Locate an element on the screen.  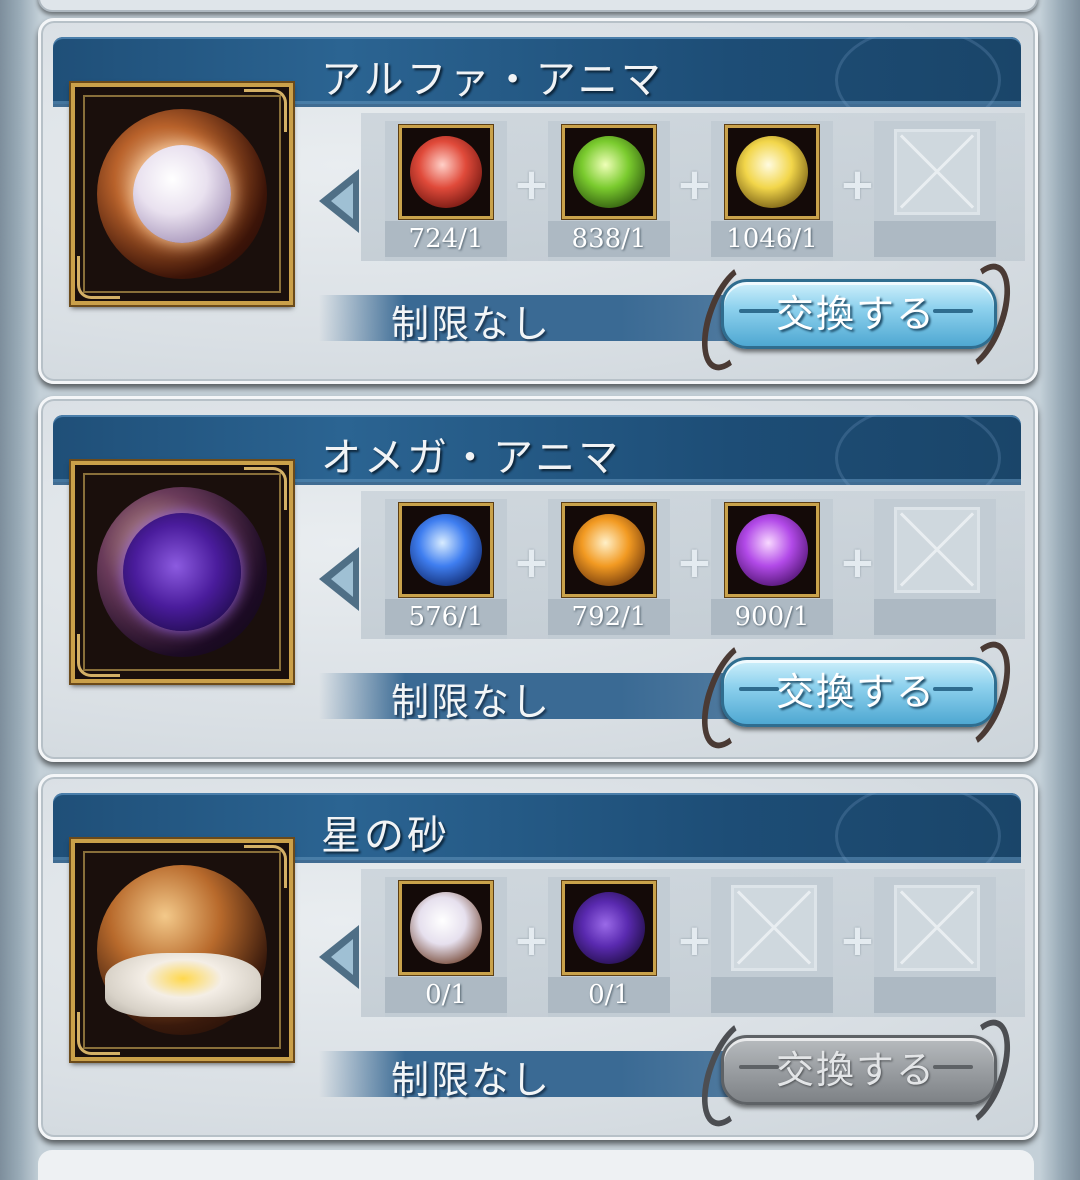
previous-card-edge is located at coordinates (538, 6).